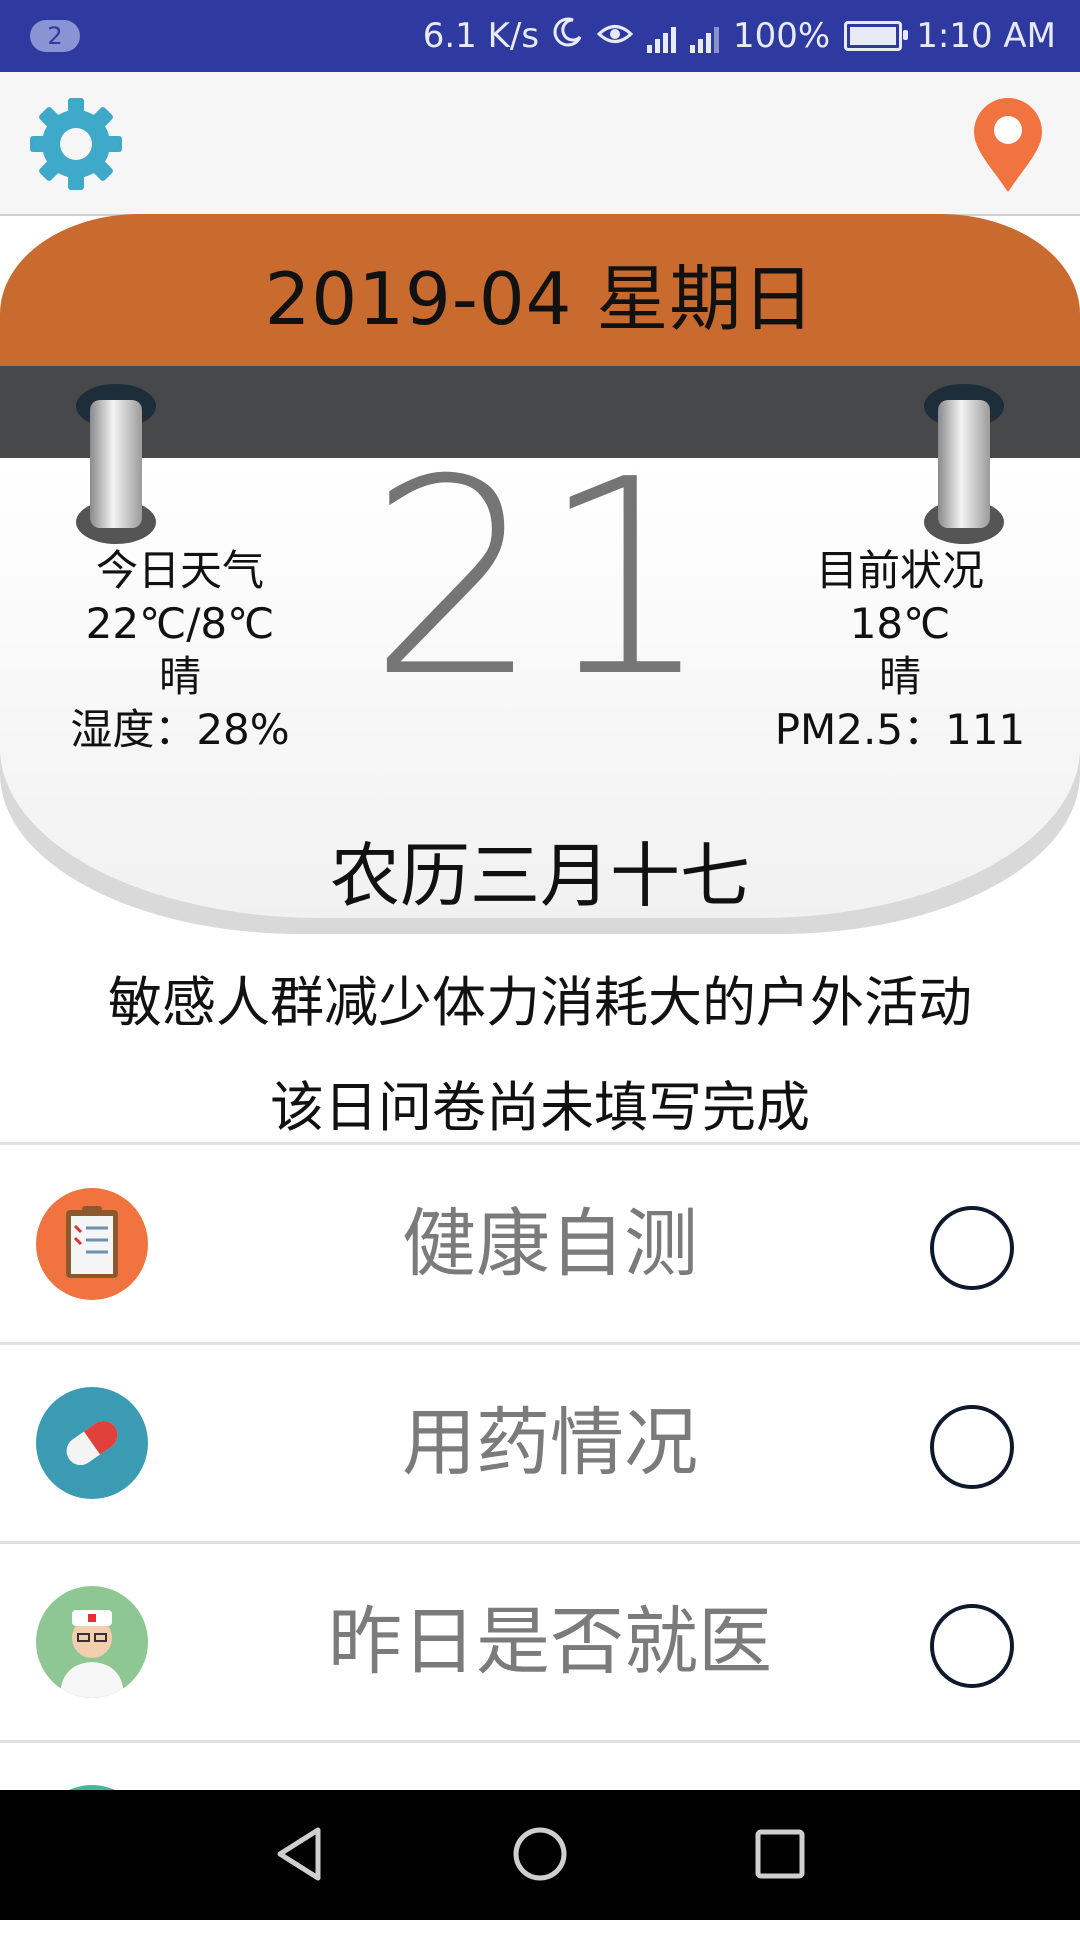  What do you see at coordinates (179, 676) in the screenshot?
I see `today-condition: 晴` at bounding box center [179, 676].